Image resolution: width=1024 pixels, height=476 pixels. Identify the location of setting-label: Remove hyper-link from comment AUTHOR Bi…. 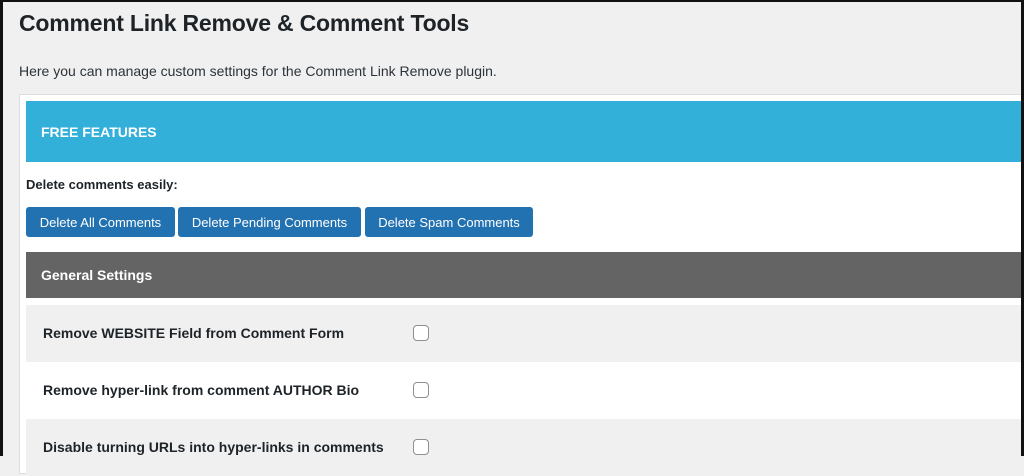
(201, 390).